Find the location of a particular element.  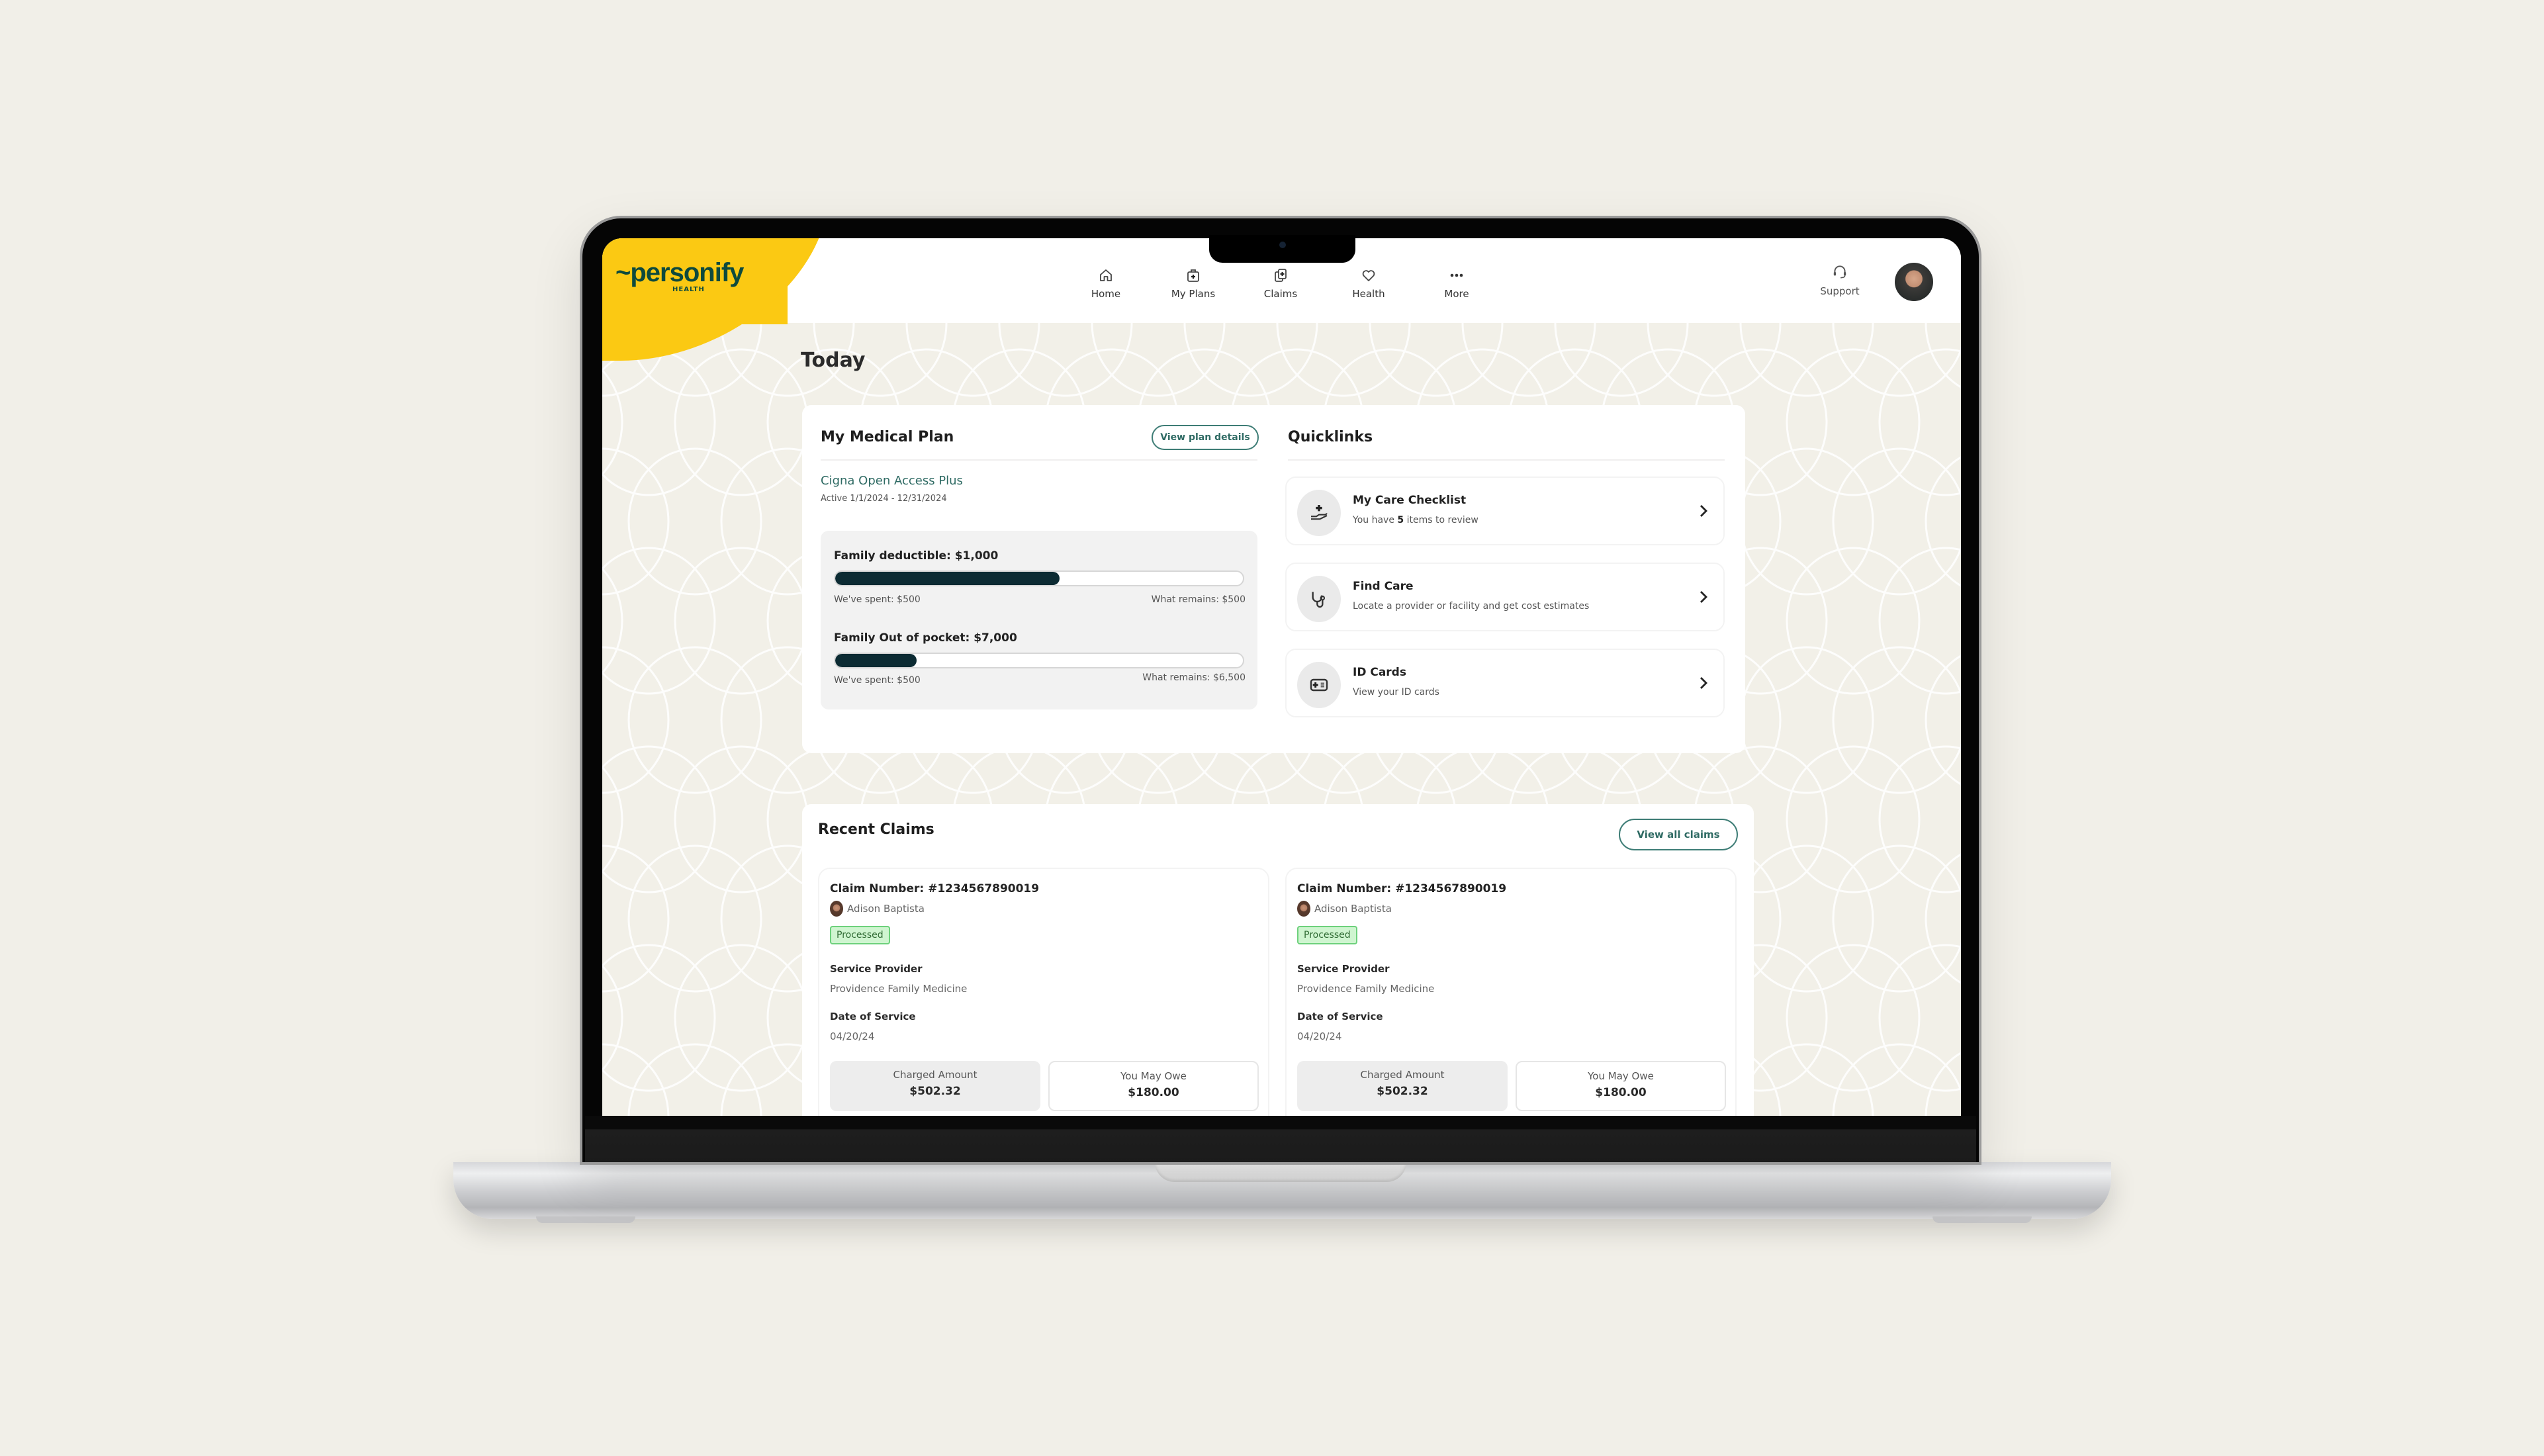

more-dots-icon is located at coordinates (1456, 275).